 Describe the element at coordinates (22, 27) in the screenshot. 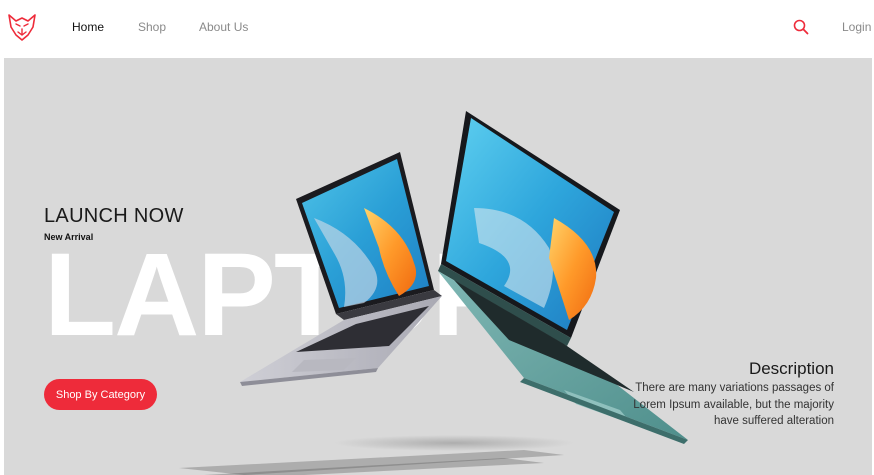

I see `wolf-logo-icon` at that location.